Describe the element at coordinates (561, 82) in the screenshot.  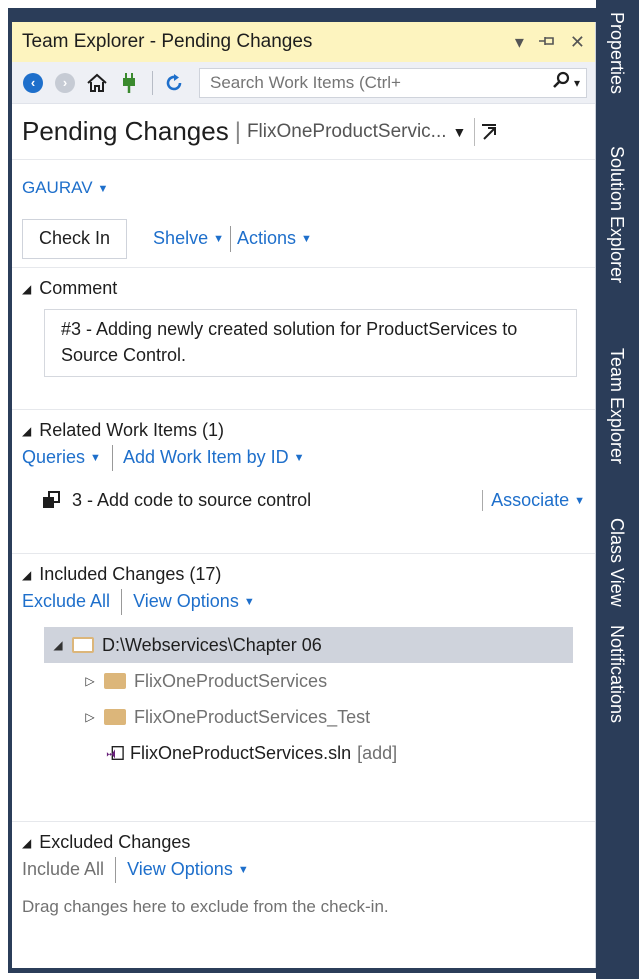
I see `search-icon` at that location.